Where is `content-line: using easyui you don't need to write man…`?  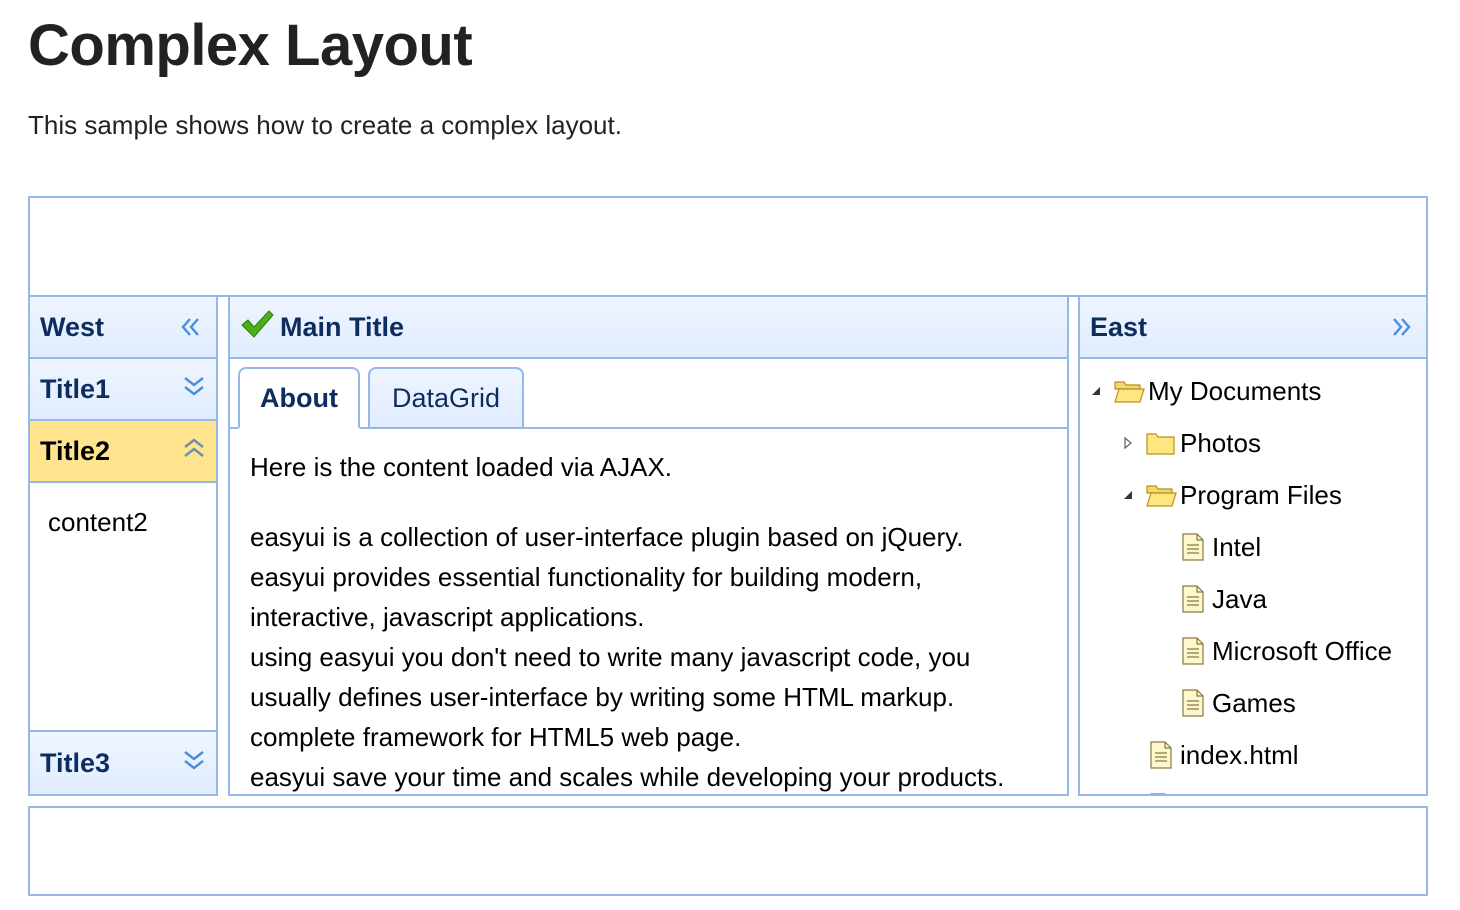 content-line: using easyui you don't need to write man… is located at coordinates (610, 677).